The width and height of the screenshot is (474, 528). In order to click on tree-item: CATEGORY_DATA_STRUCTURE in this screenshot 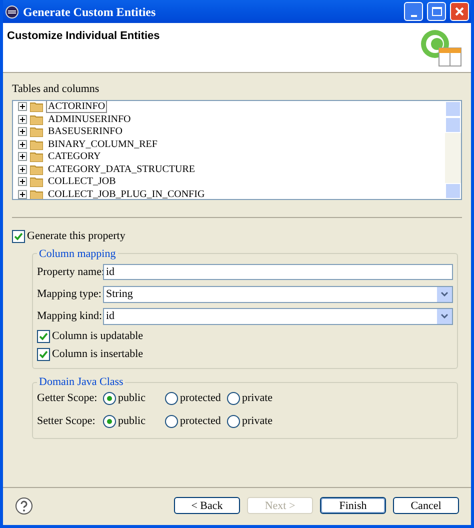, I will do `click(121, 169)`.